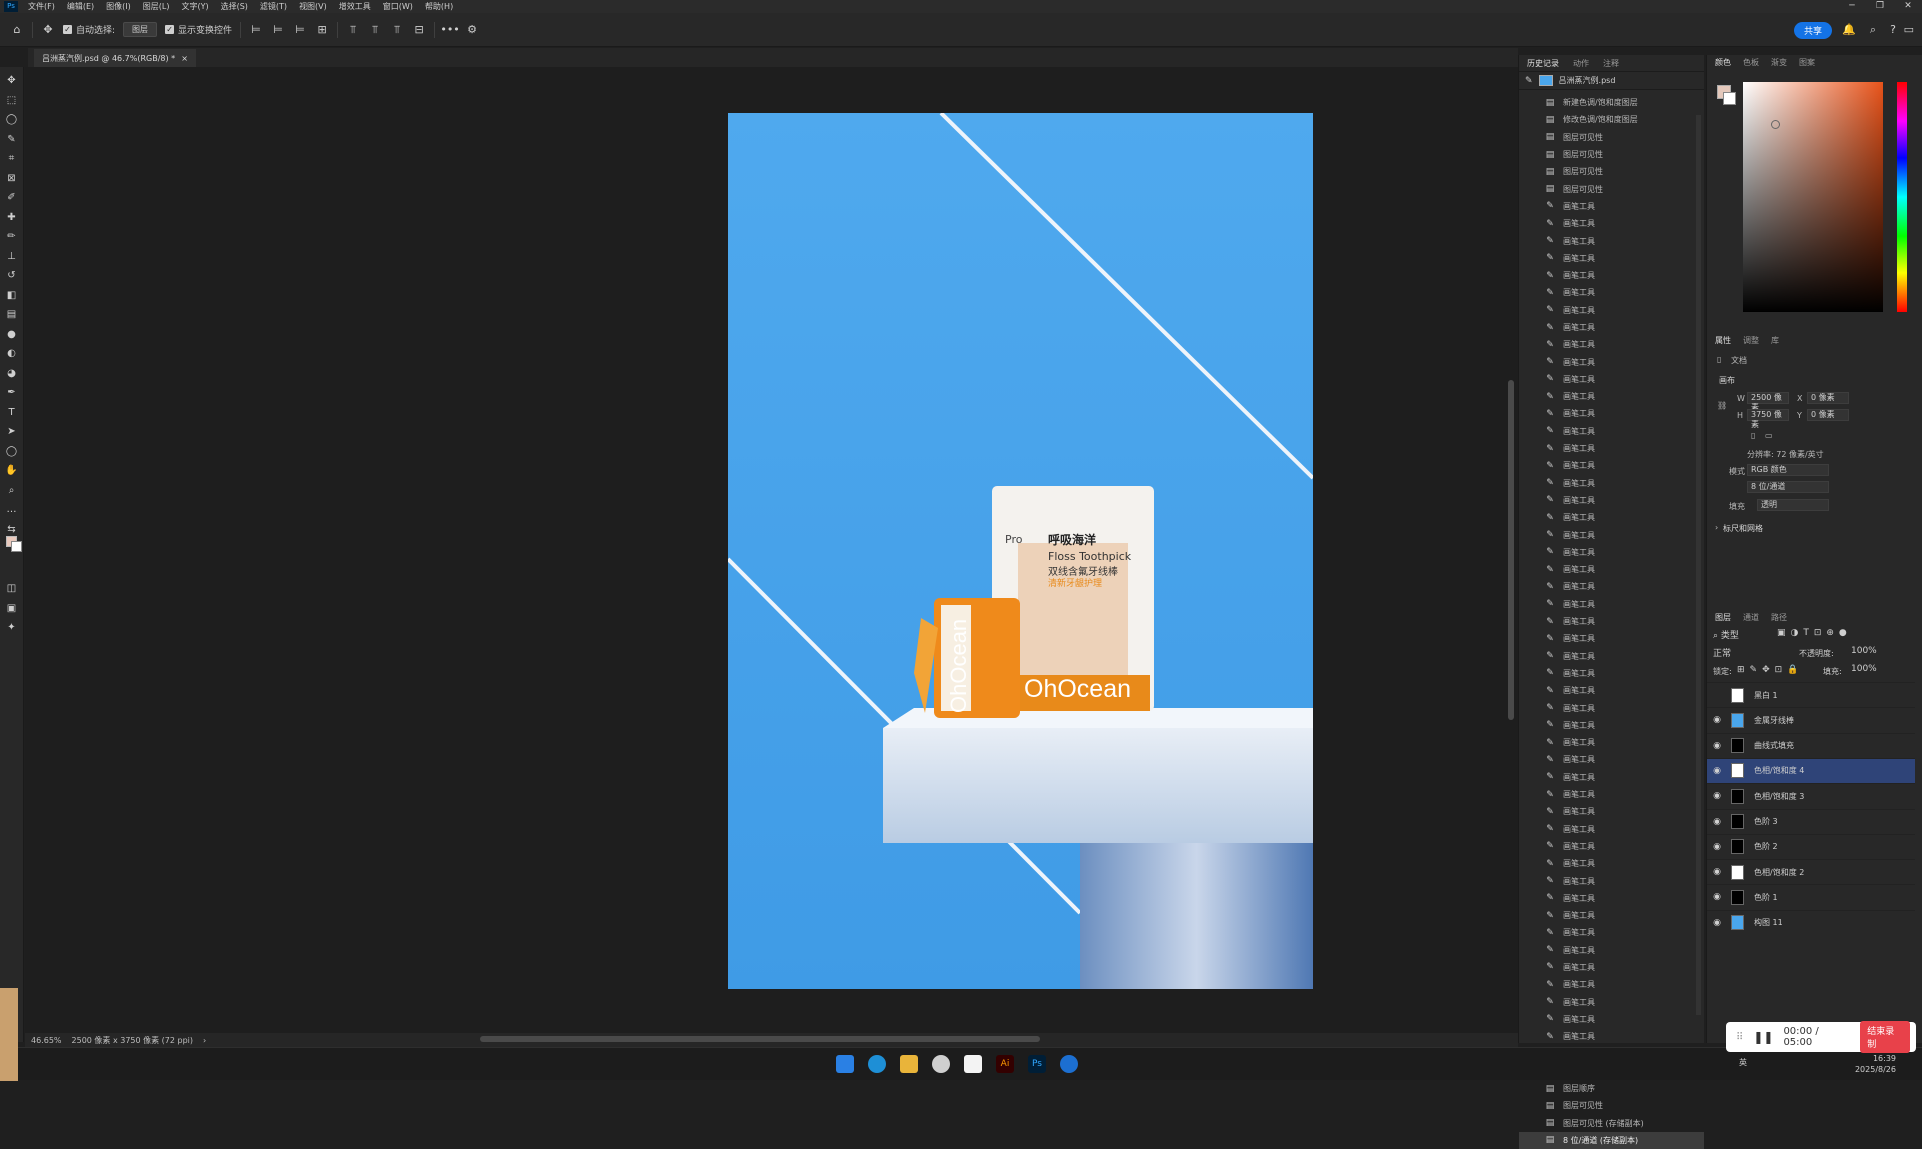 The image size is (1922, 1149). What do you see at coordinates (1727, 380) in the screenshot?
I see `canvas-section-label: 画布` at bounding box center [1727, 380].